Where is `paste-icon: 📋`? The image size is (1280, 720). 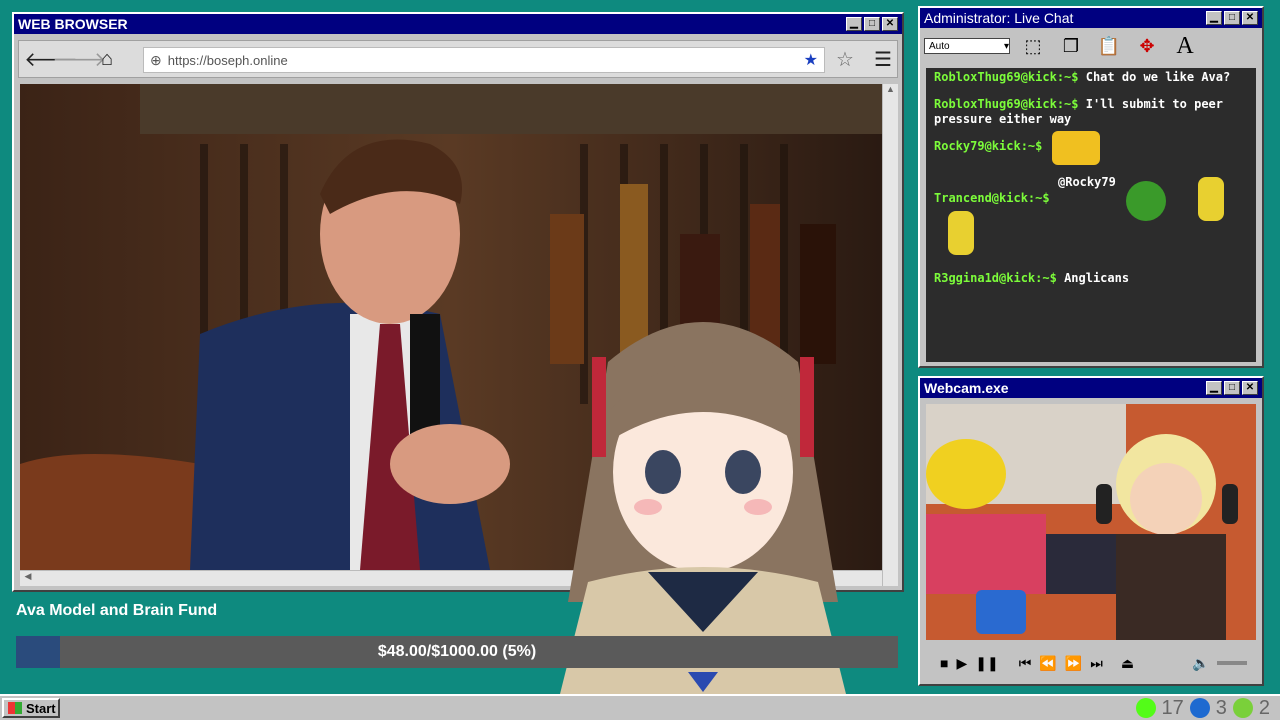
paste-icon: 📋 is located at coordinates (1109, 46).